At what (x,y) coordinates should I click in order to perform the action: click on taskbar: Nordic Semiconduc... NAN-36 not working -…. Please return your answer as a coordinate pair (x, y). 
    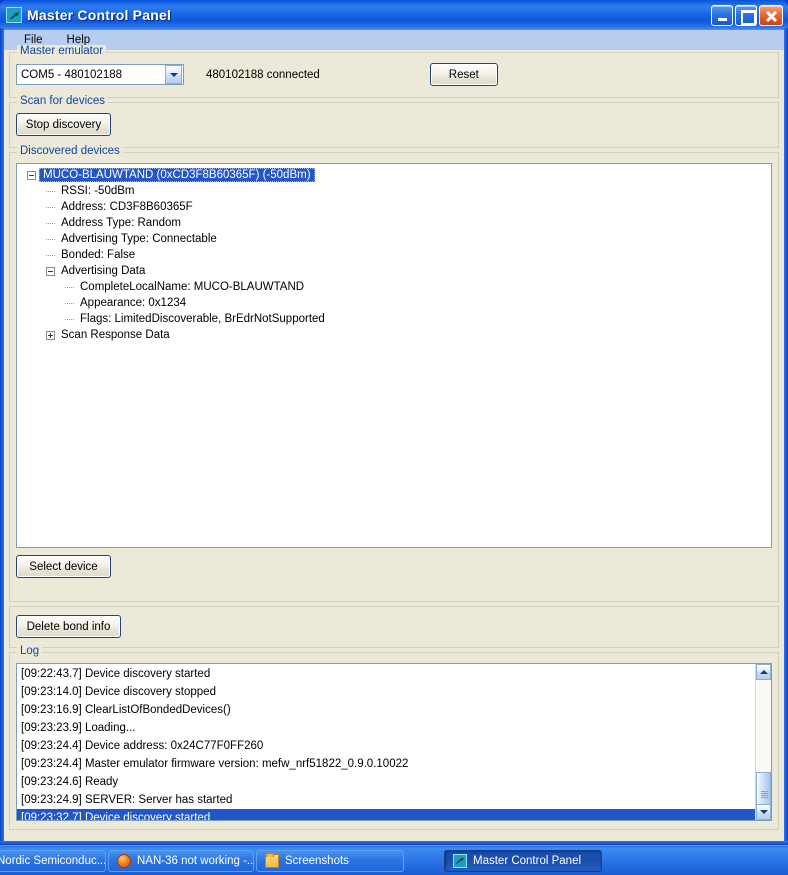
    Looking at the image, I should click on (394, 860).